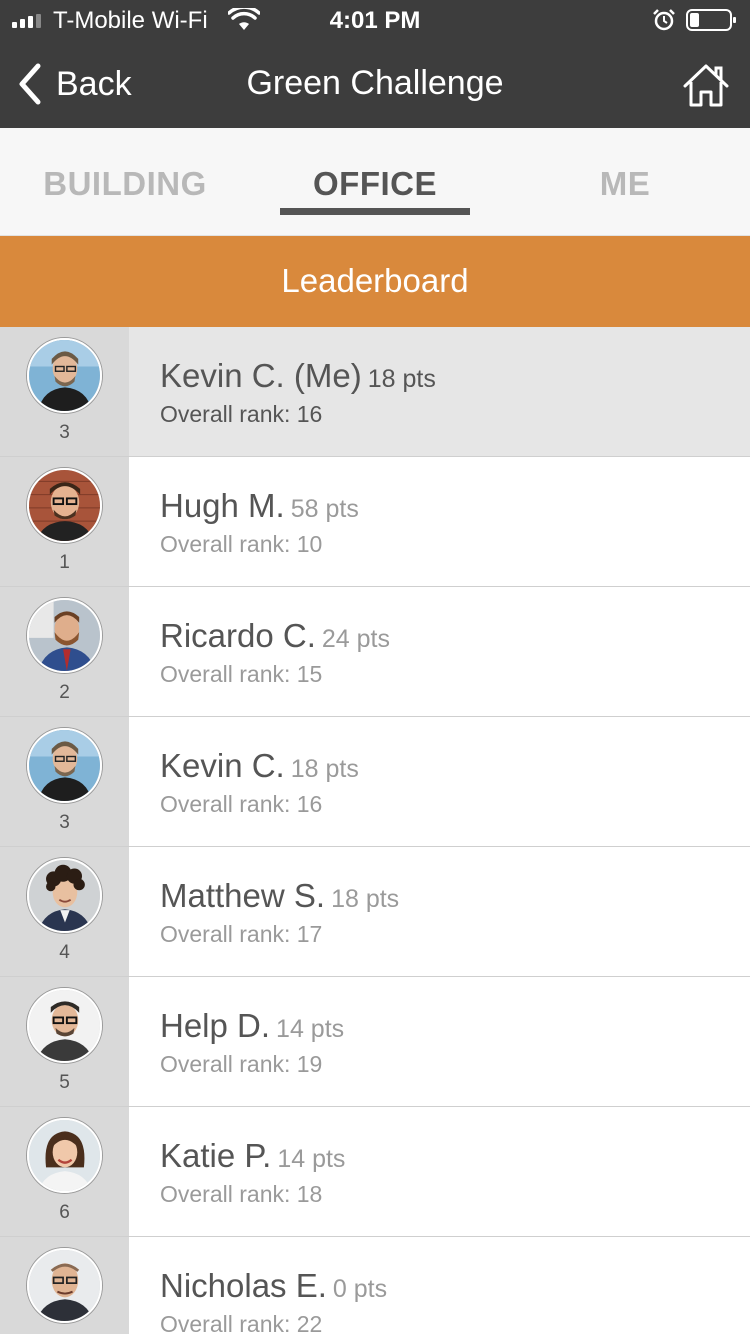  I want to click on player-name: Nicholas E., so click(243, 1285).